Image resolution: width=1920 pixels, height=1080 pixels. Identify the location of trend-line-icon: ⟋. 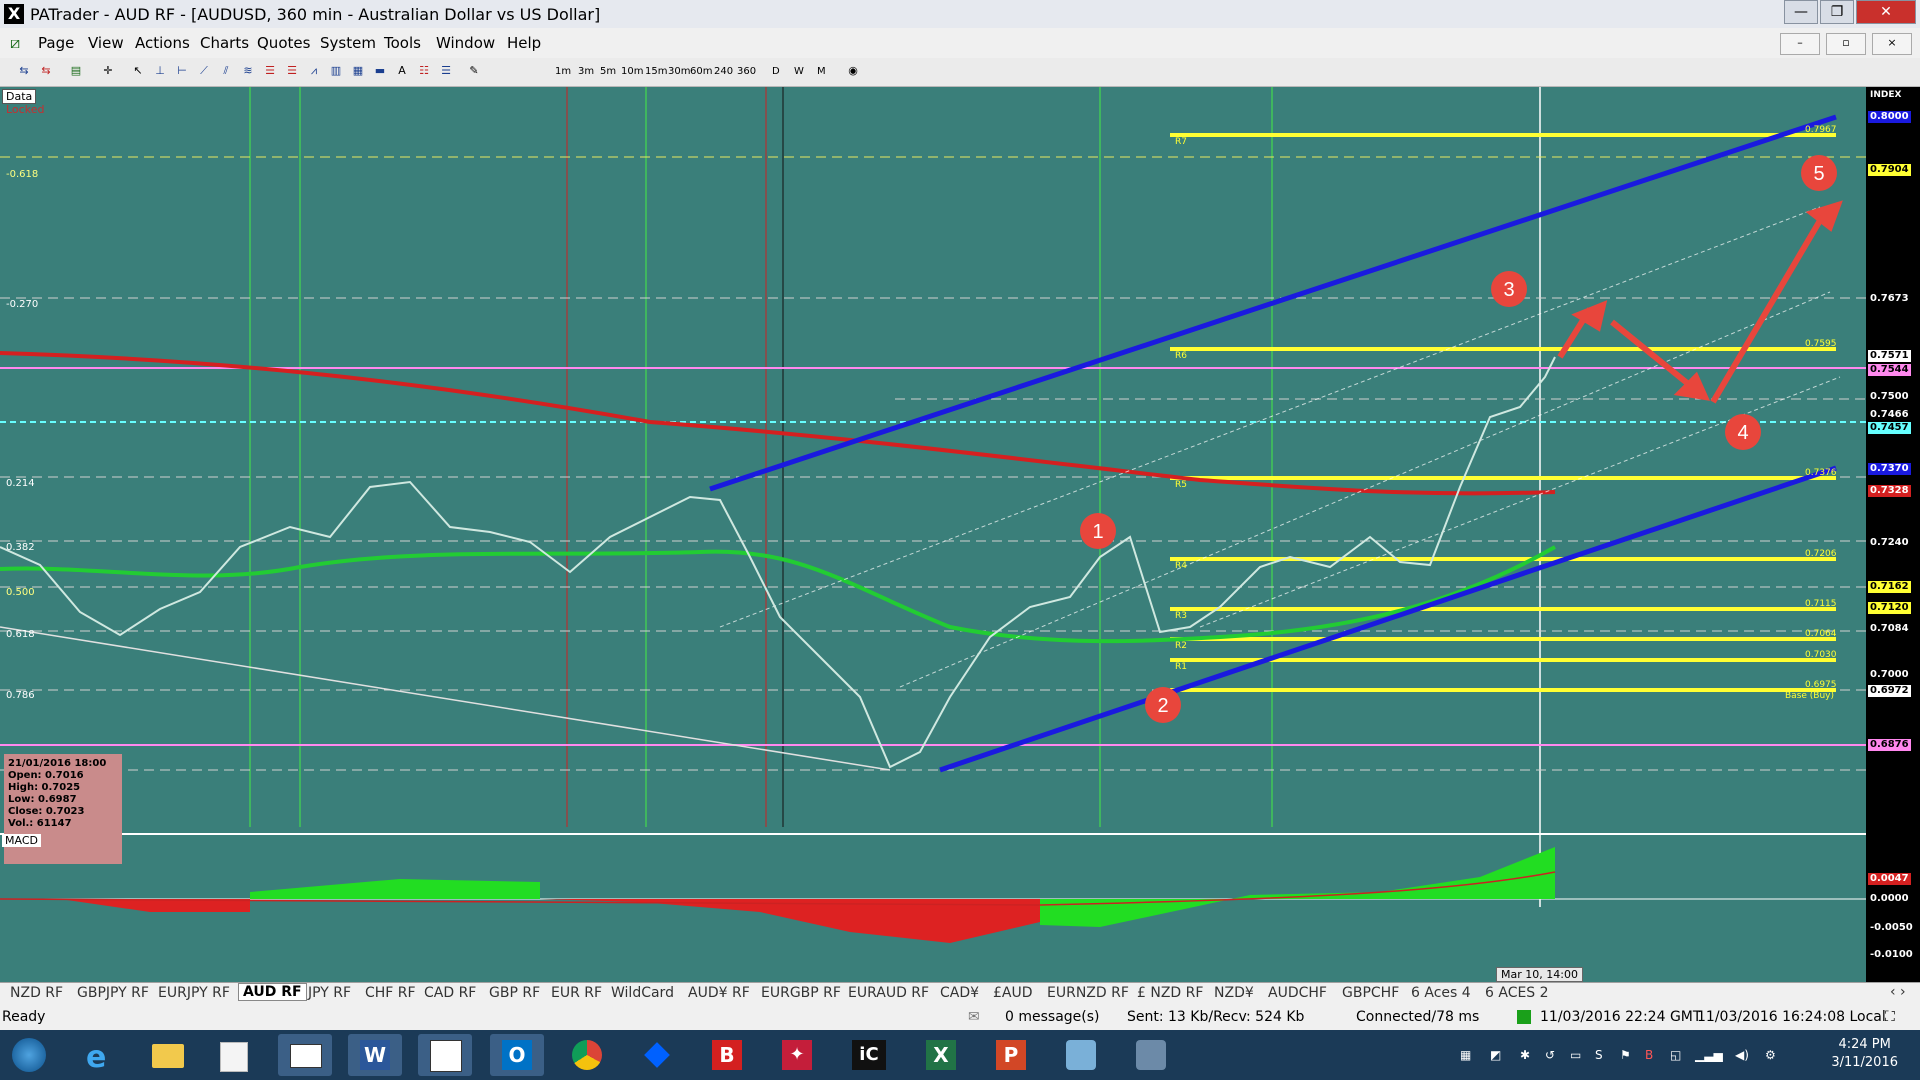
(204, 71).